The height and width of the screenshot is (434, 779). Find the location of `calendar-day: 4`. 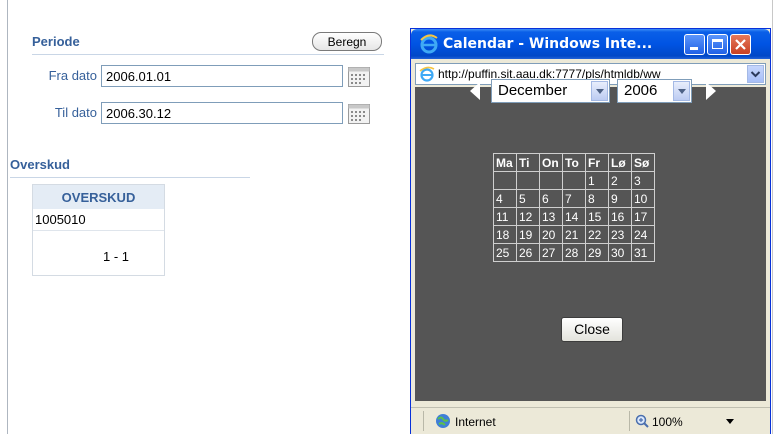

calendar-day: 4 is located at coordinates (505, 198).